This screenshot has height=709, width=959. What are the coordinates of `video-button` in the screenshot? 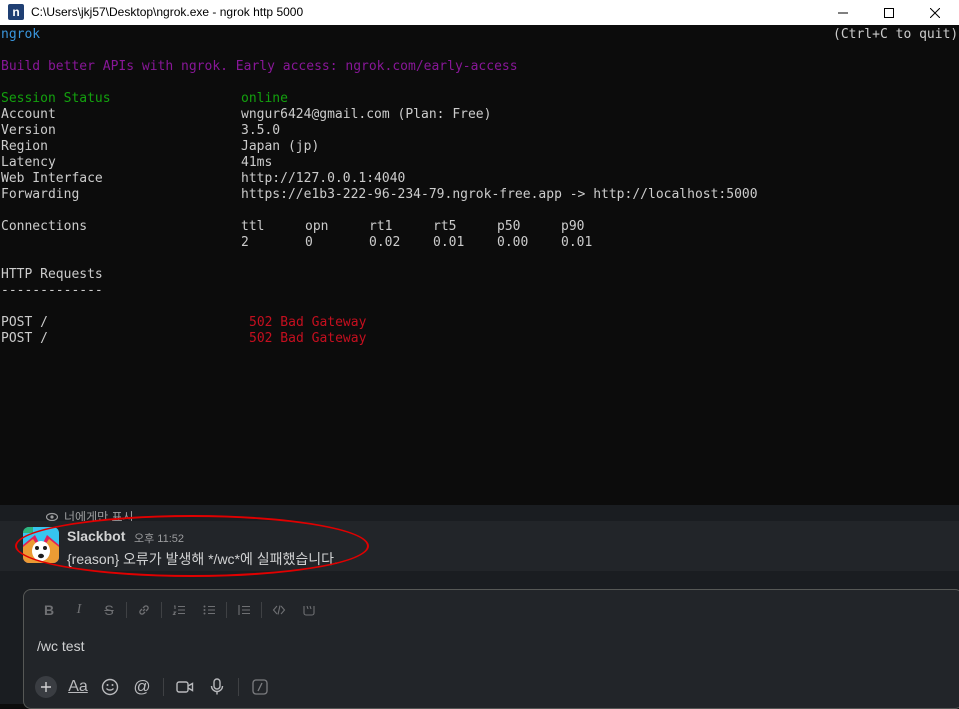 It's located at (185, 687).